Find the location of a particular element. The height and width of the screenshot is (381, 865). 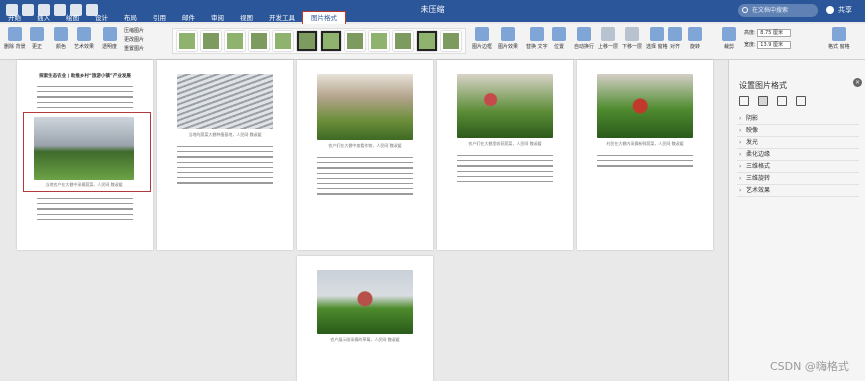

picture-effects-button: 图片效果 is located at coordinates (508, 38).